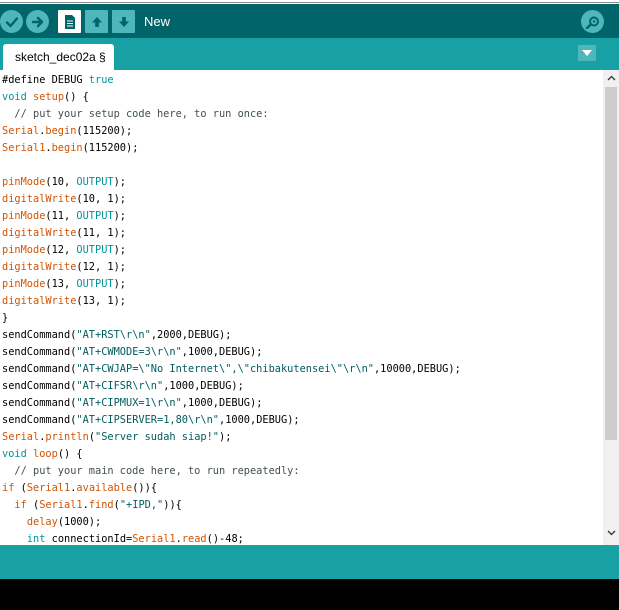 The width and height of the screenshot is (619, 610). Describe the element at coordinates (61, 216) in the screenshot. I see `code-token: (11,` at that location.